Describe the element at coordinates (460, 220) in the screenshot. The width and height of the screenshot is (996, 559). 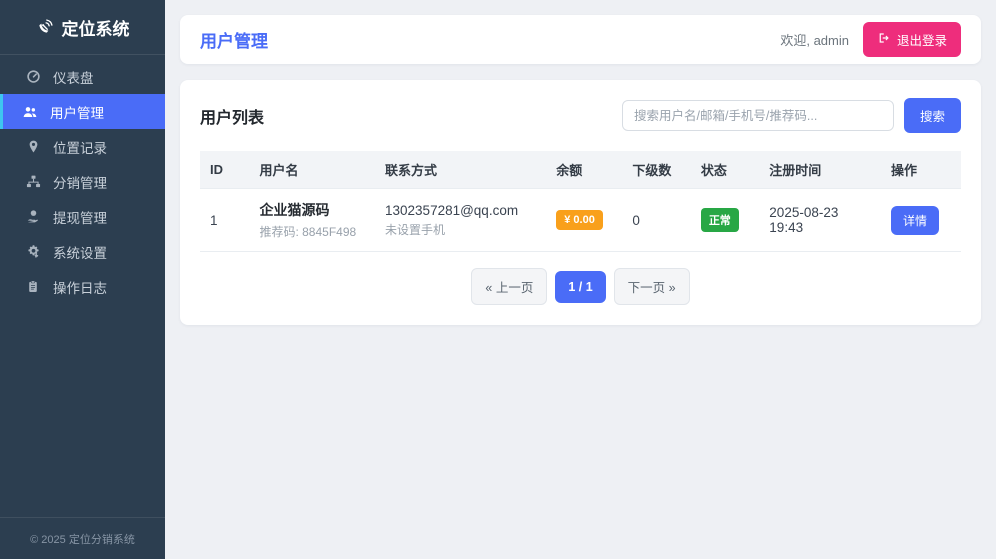
I see `cell-contact: 1302357281@qq.com 未设置手机` at that location.